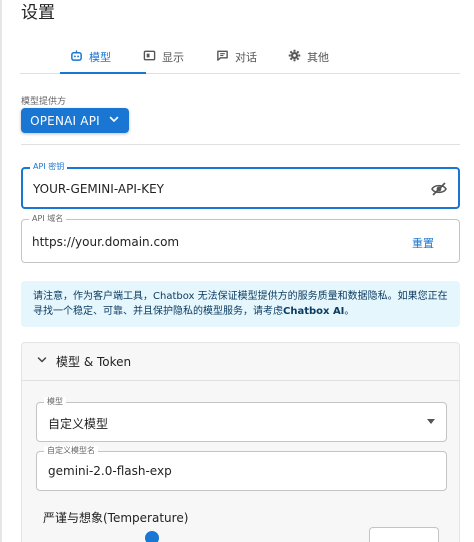  I want to click on tab-display: 显示, so click(163, 57).